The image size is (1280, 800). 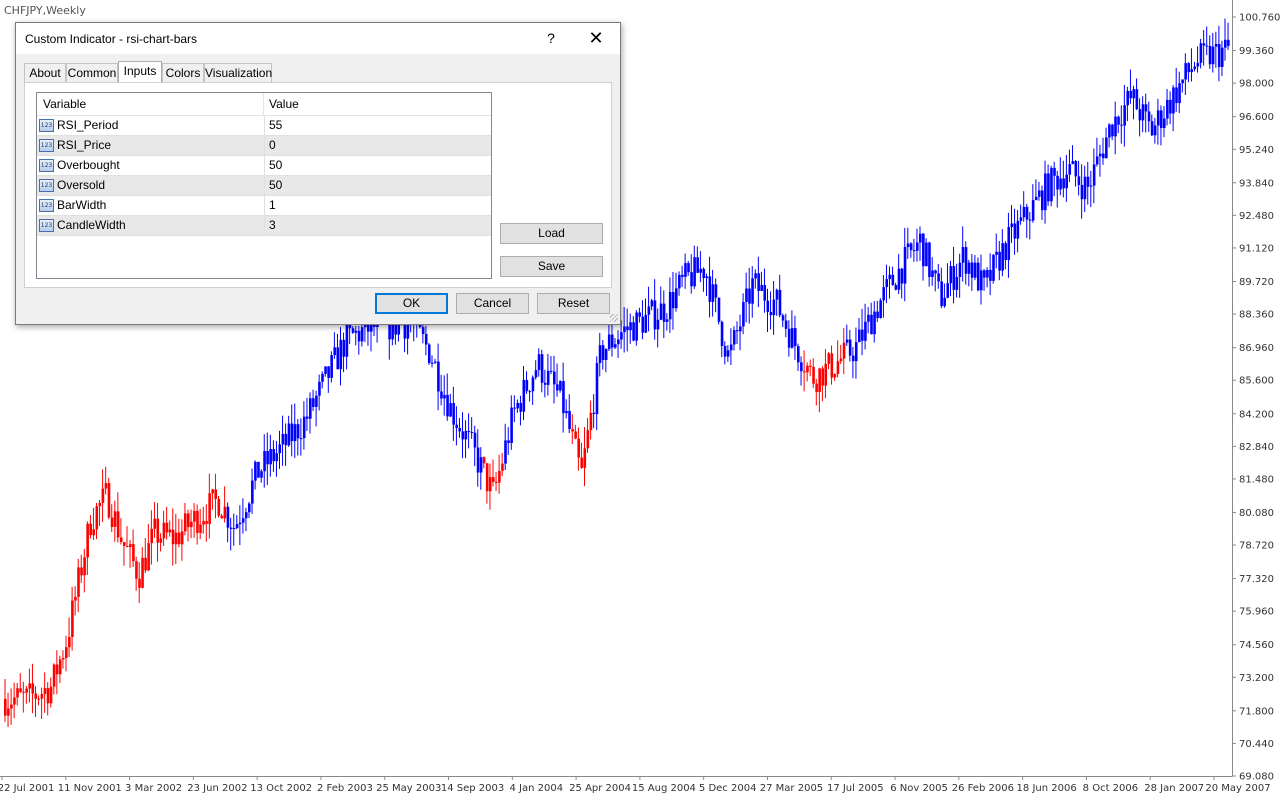 I want to click on variable-name: RSI_Price, so click(x=84, y=145).